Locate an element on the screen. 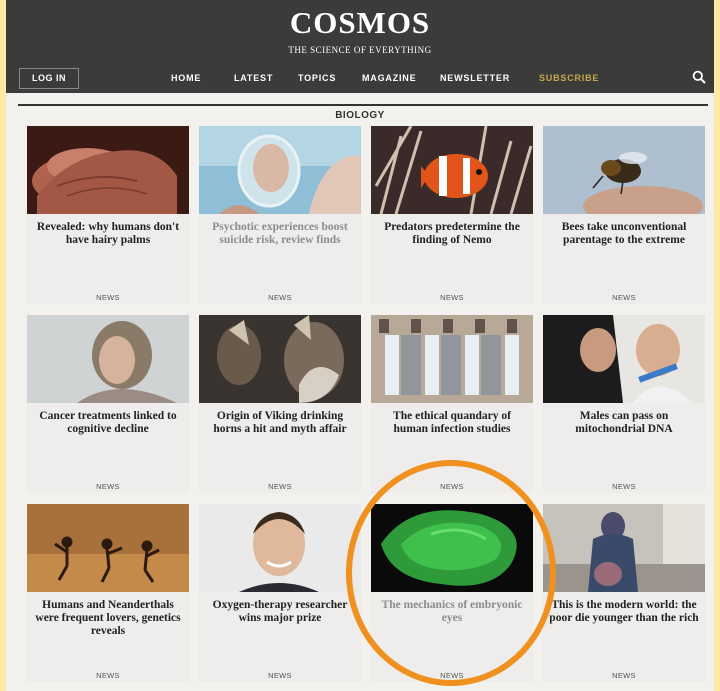  nav-home: HOME is located at coordinates (186, 80).